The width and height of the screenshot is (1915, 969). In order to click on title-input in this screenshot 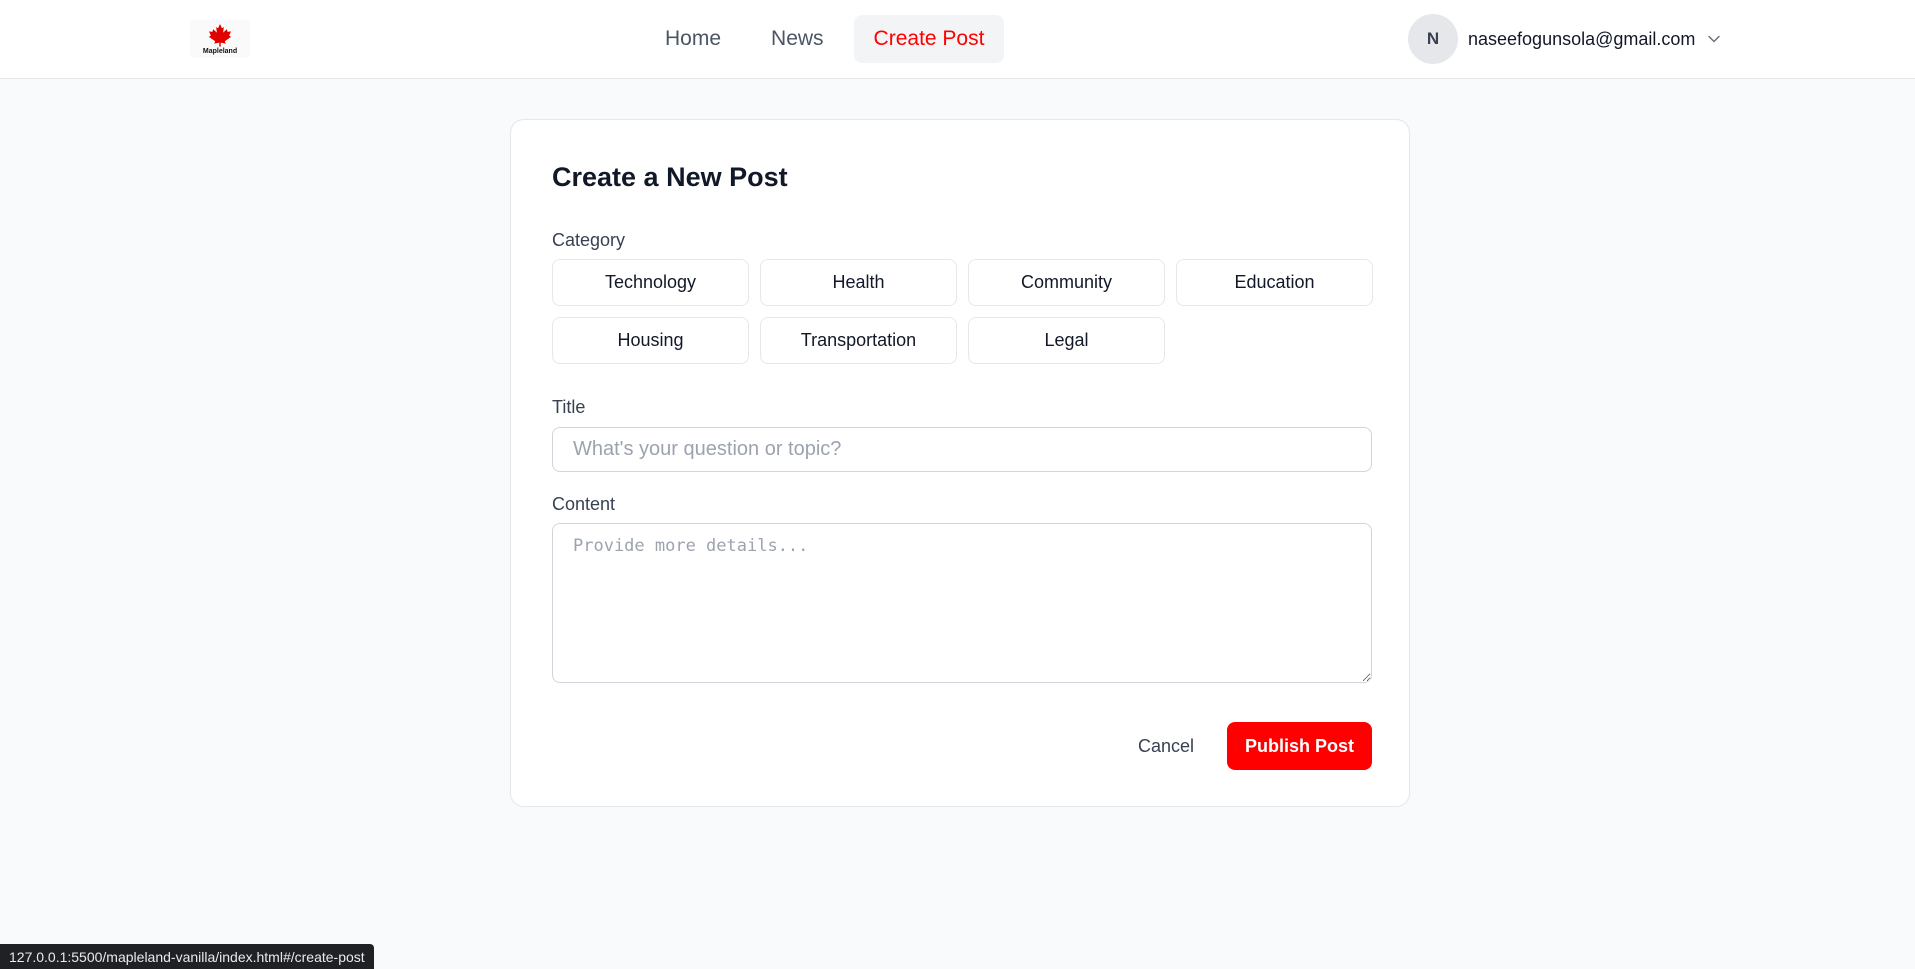, I will do `click(962, 449)`.